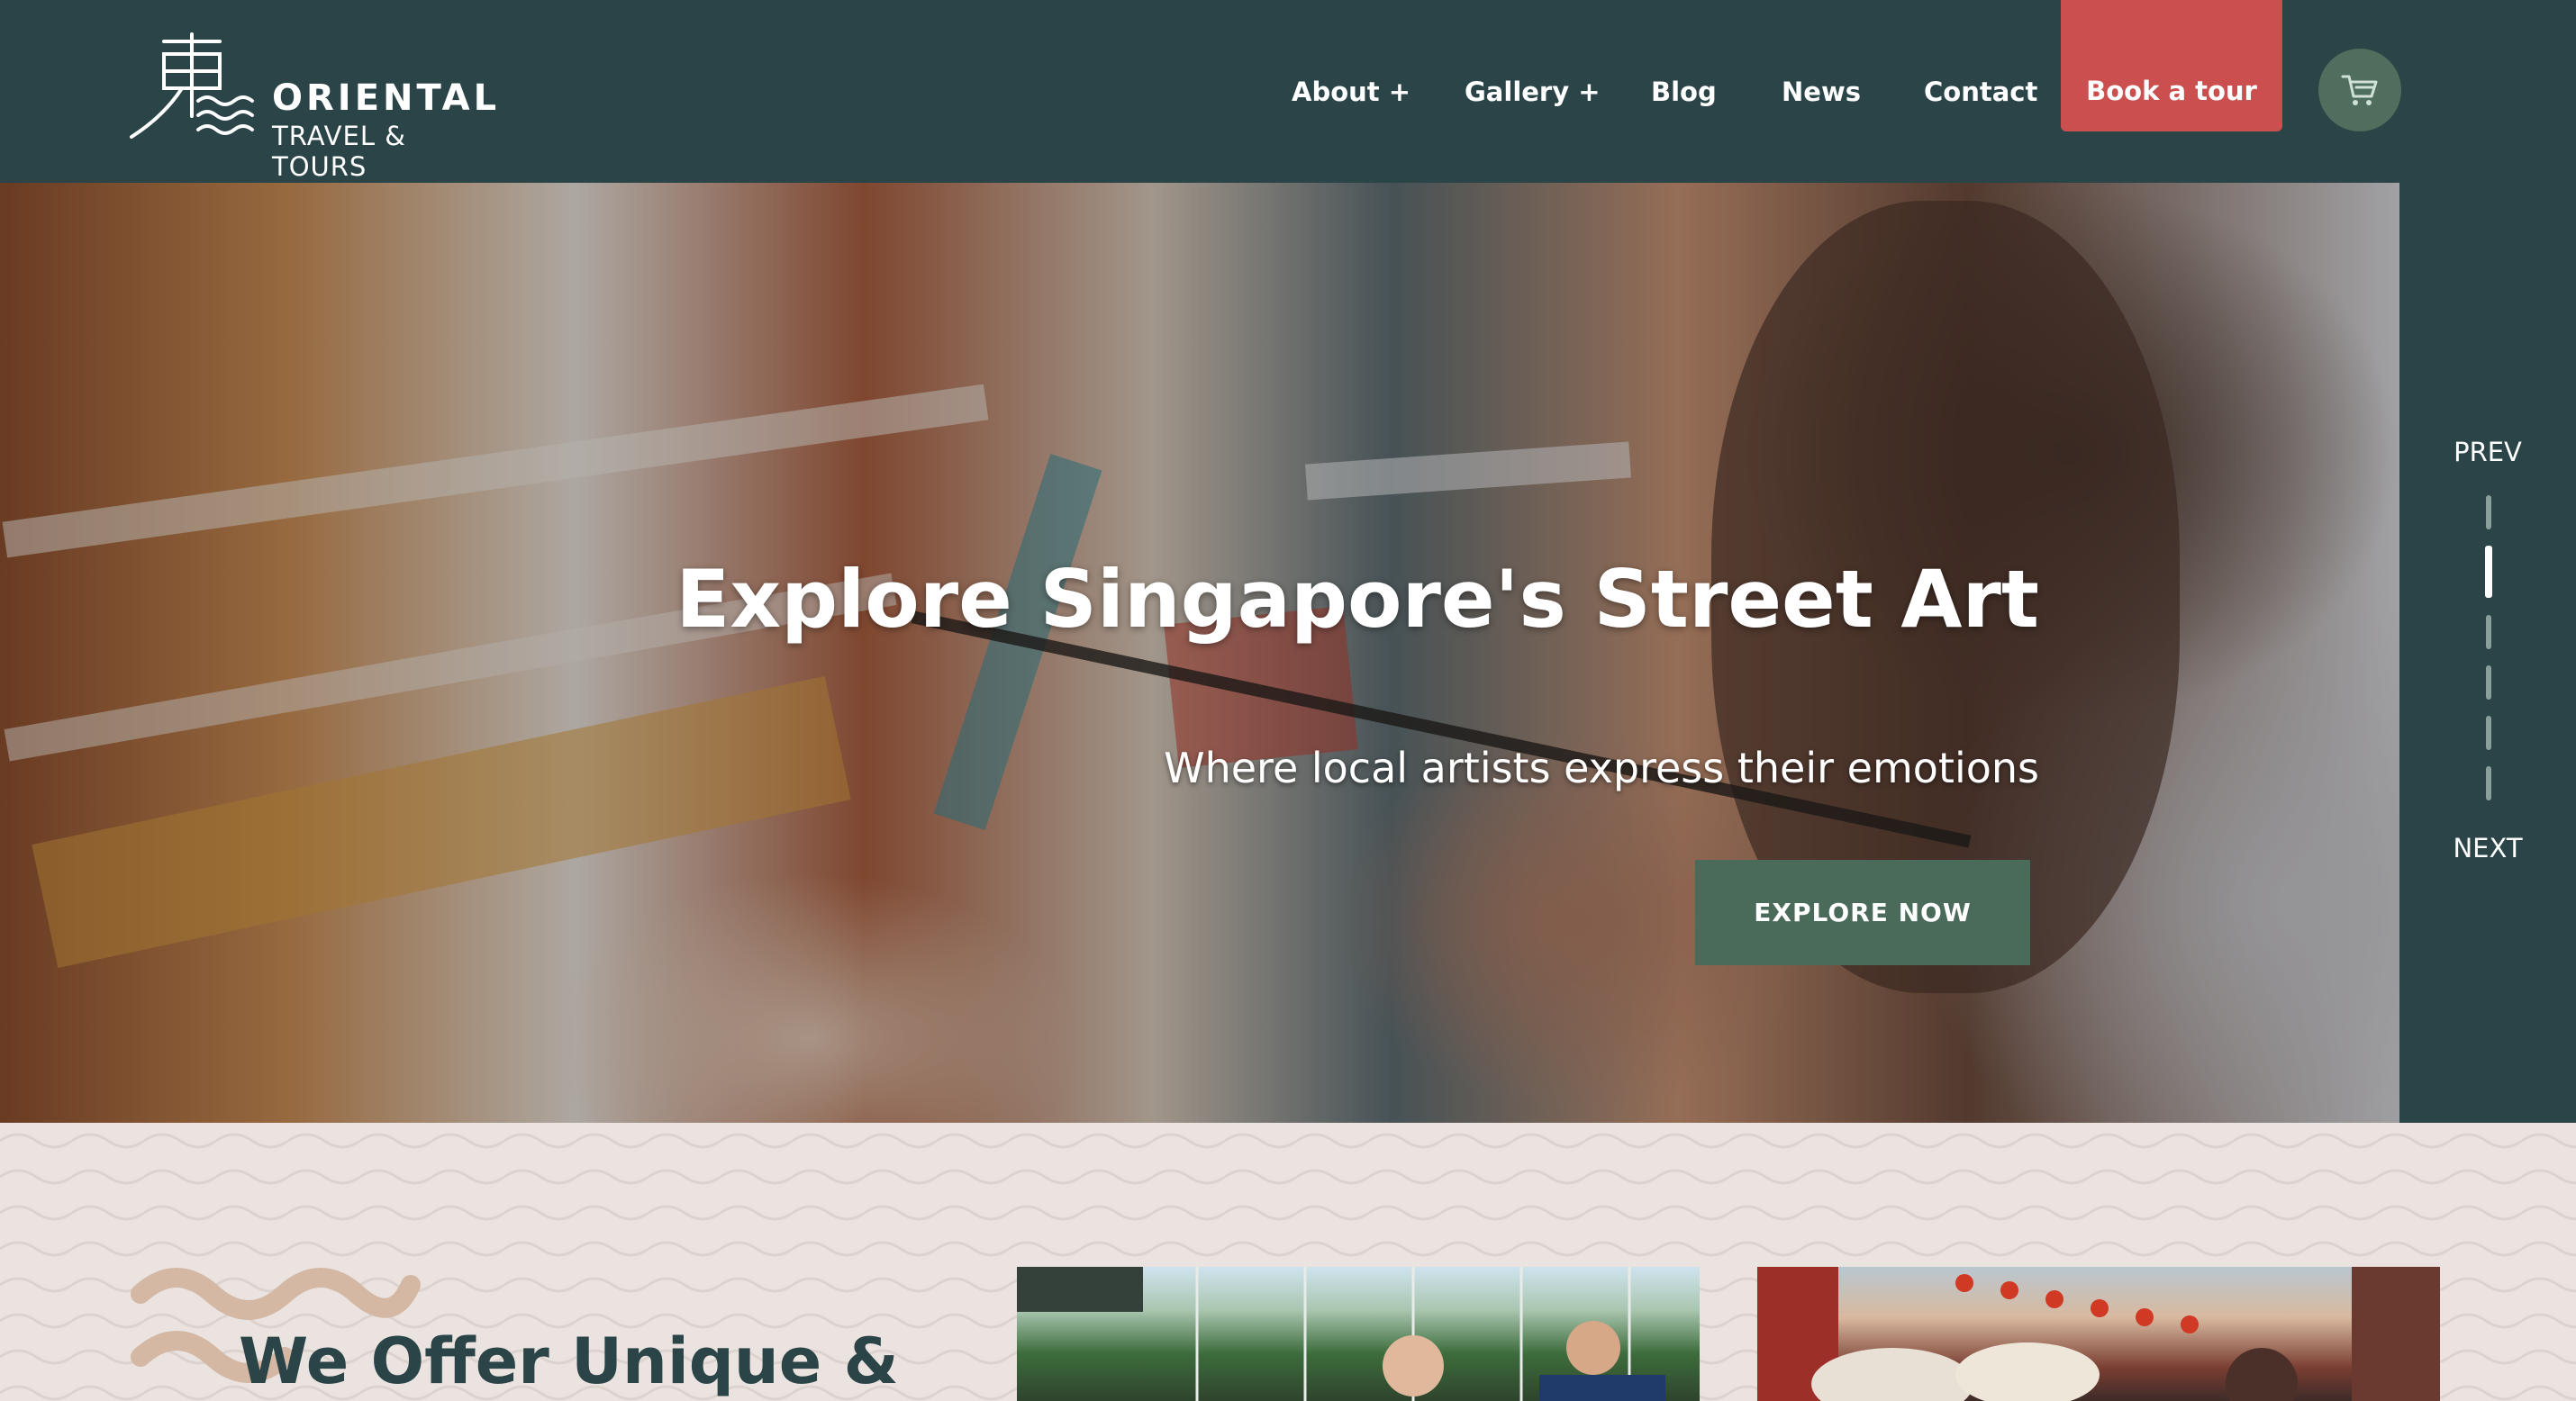 The width and height of the screenshot is (2576, 1401). Describe the element at coordinates (1980, 92) in the screenshot. I see `nav-item-contact: Contact` at that location.